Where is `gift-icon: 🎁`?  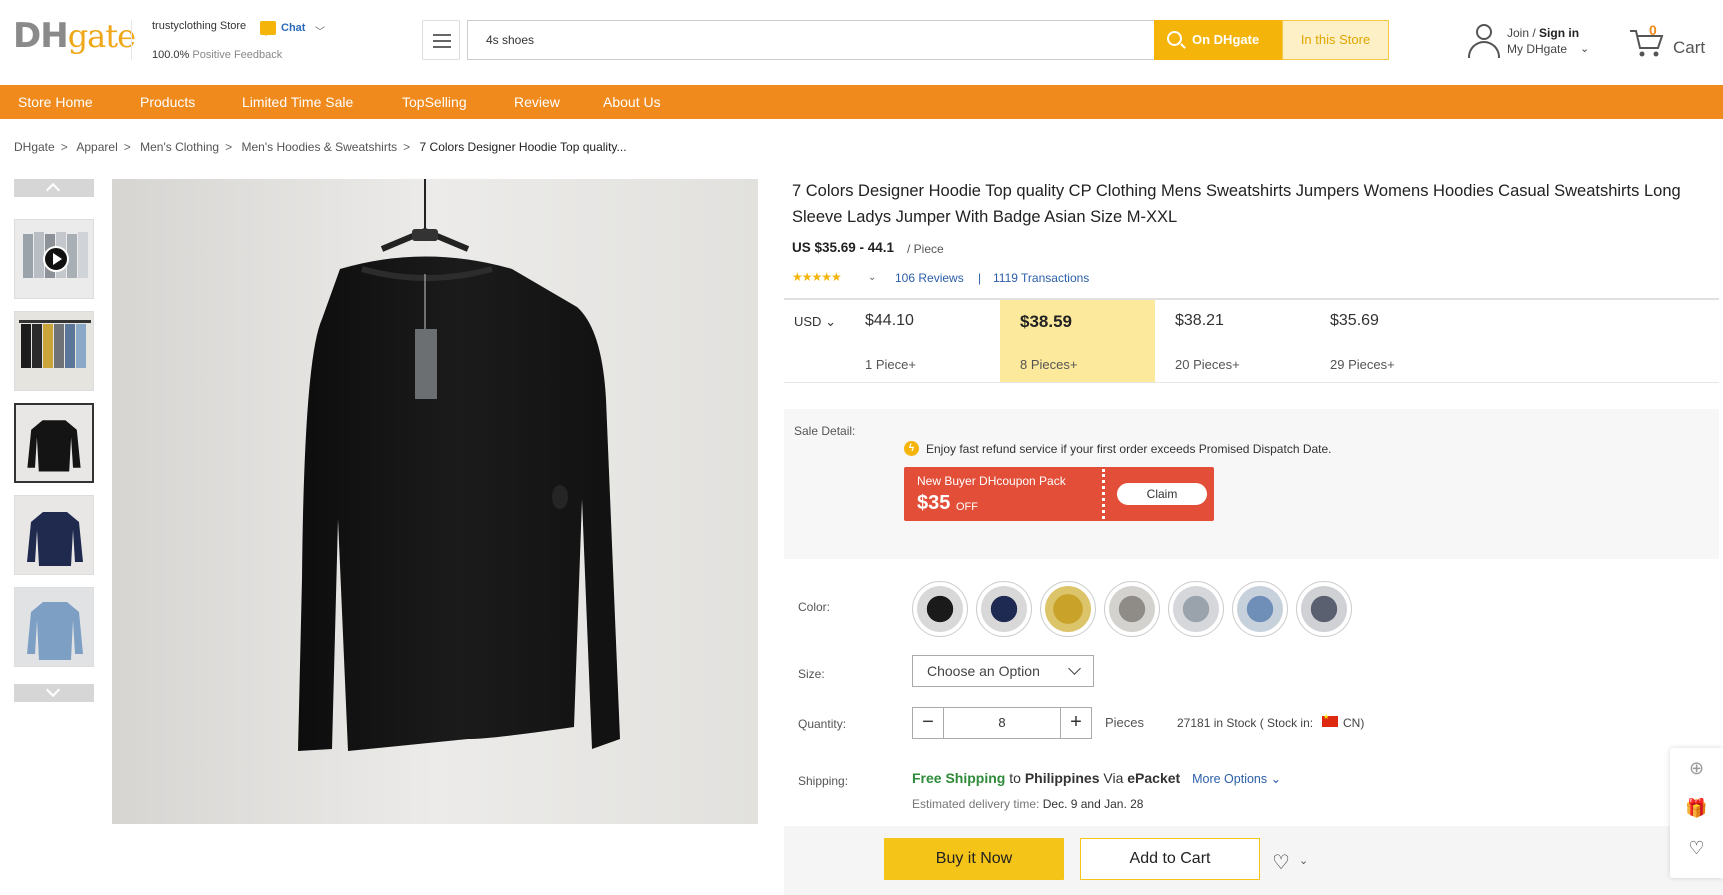
gift-icon: 🎁 is located at coordinates (1696, 808).